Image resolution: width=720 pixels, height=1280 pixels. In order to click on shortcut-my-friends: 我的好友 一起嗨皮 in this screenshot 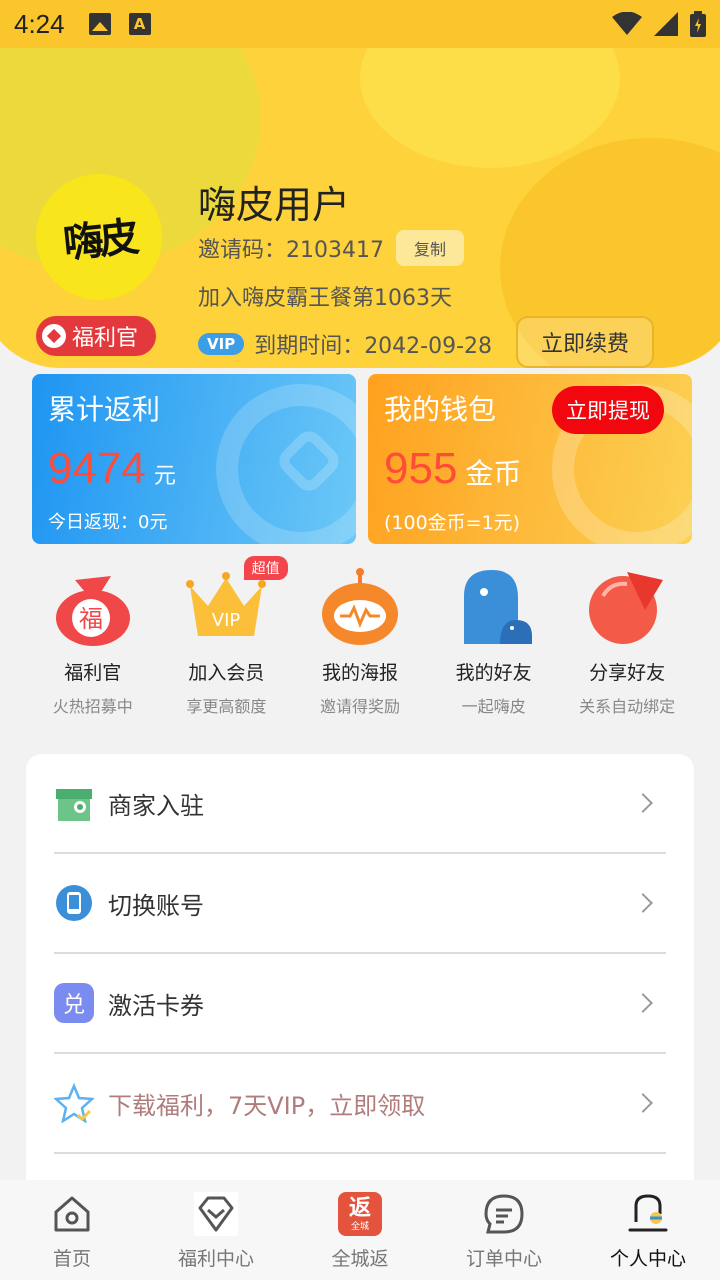, I will do `click(494, 641)`.